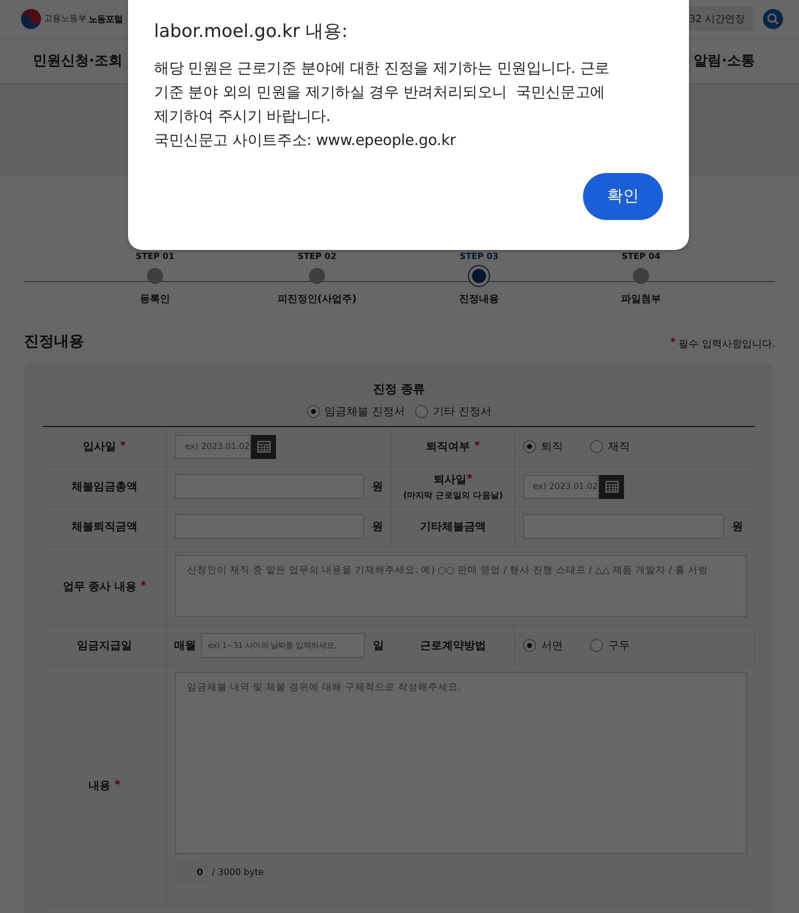 This screenshot has width=799, height=913. What do you see at coordinates (641, 299) in the screenshot?
I see `step-label: 파일첨부` at bounding box center [641, 299].